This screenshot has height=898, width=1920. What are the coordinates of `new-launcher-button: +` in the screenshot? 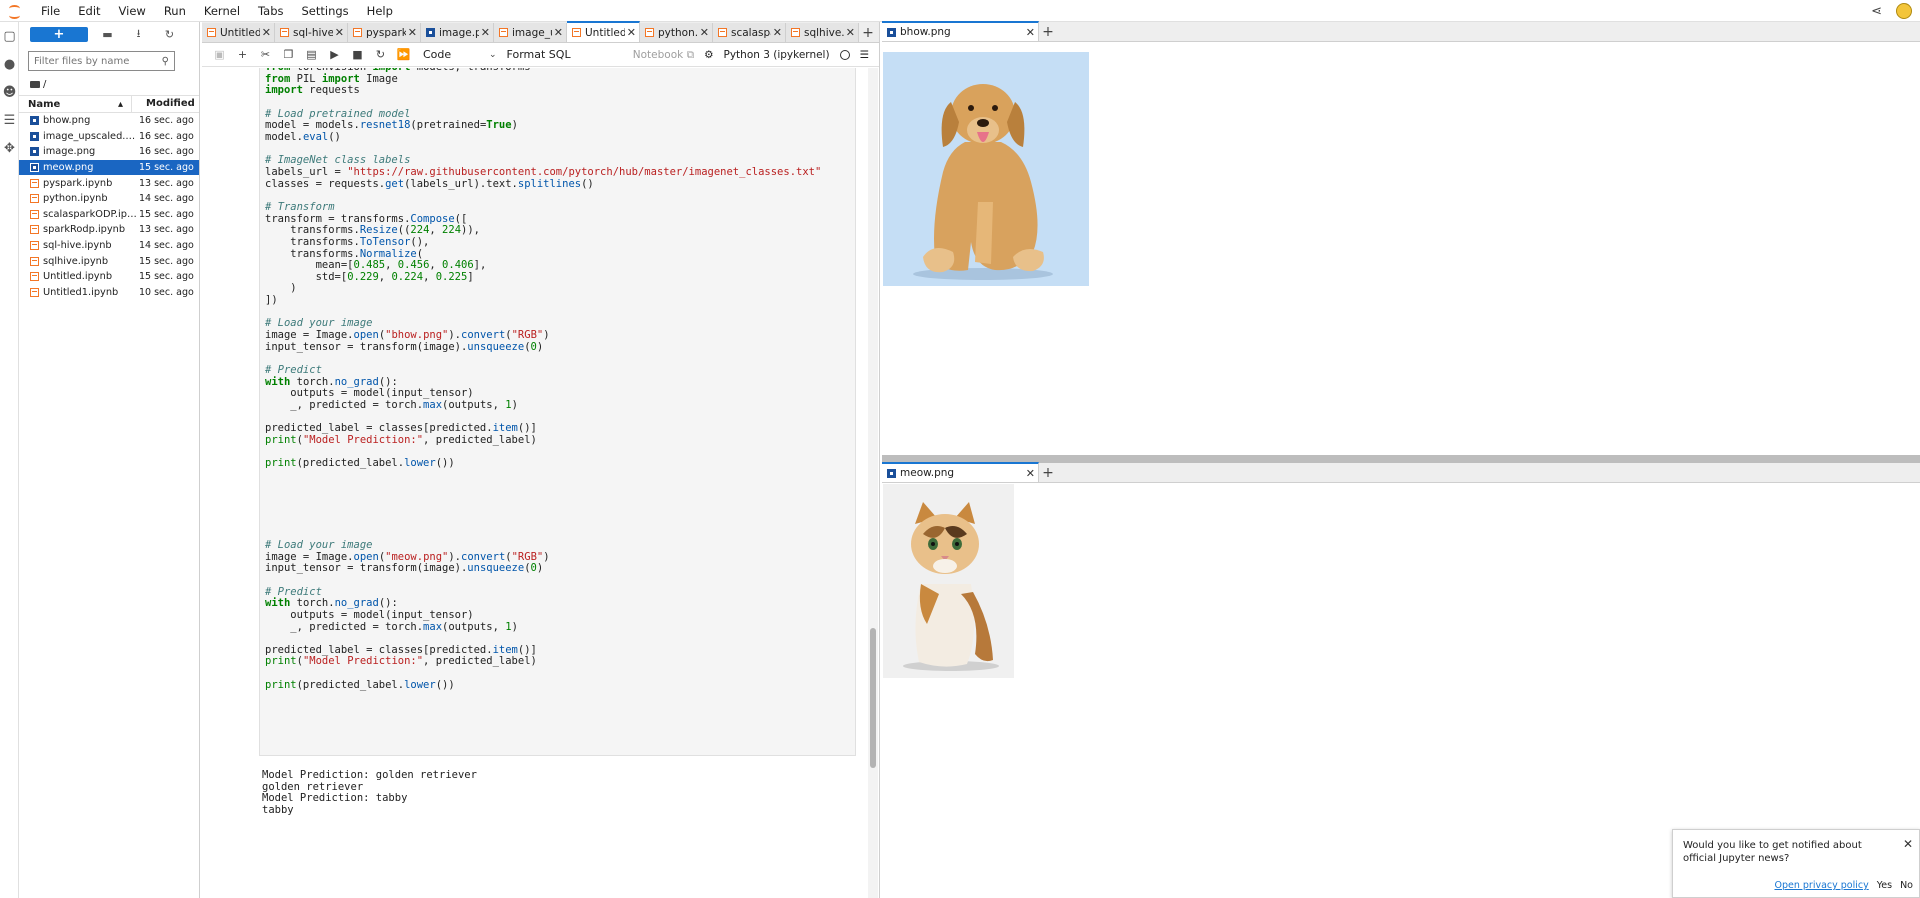 It's located at (59, 34).